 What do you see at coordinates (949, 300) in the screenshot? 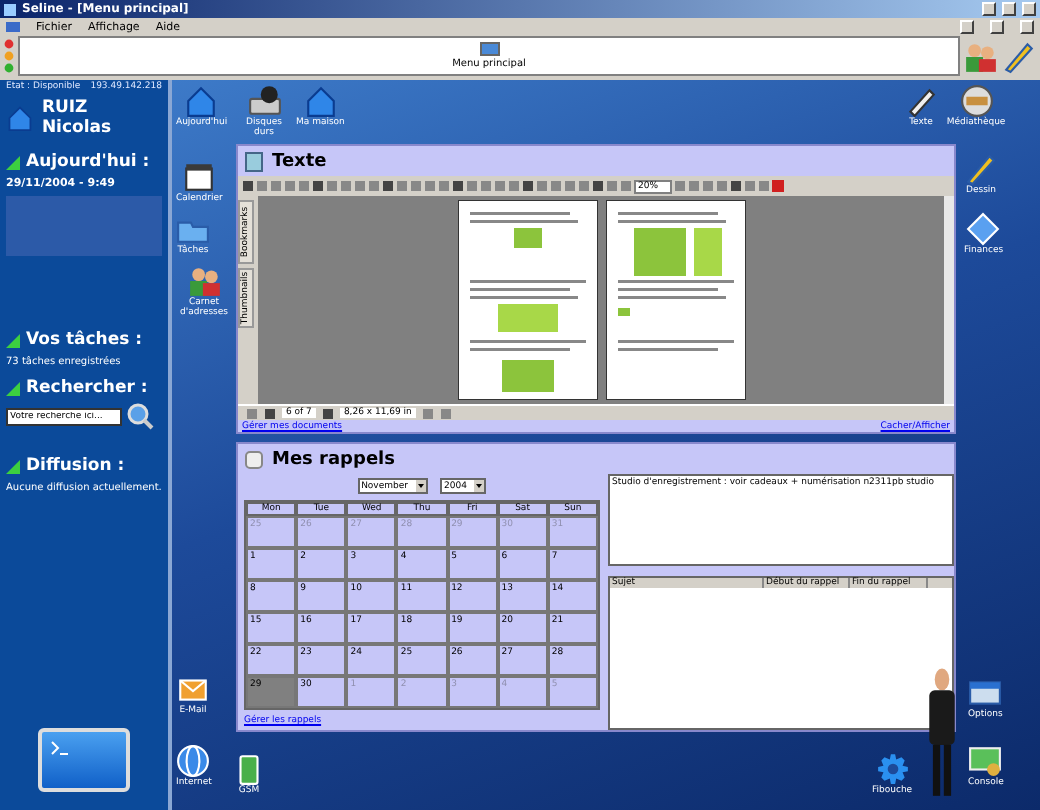
I see `scrollbar` at bounding box center [949, 300].